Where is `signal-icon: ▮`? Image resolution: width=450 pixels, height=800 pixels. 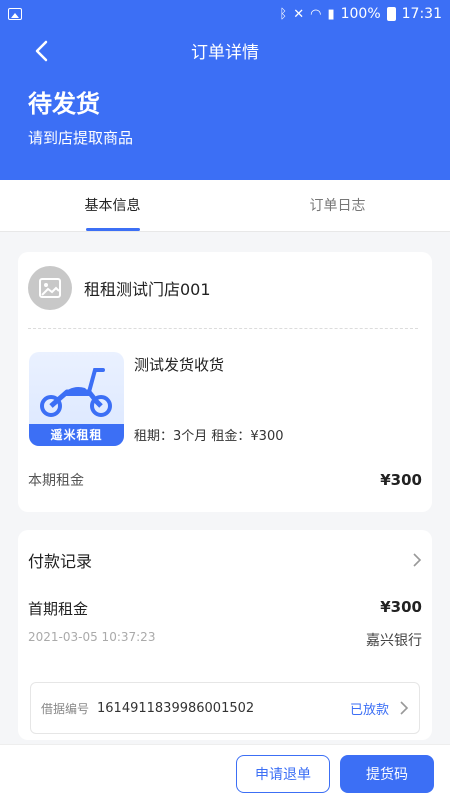
signal-icon: ▮ is located at coordinates (331, 14).